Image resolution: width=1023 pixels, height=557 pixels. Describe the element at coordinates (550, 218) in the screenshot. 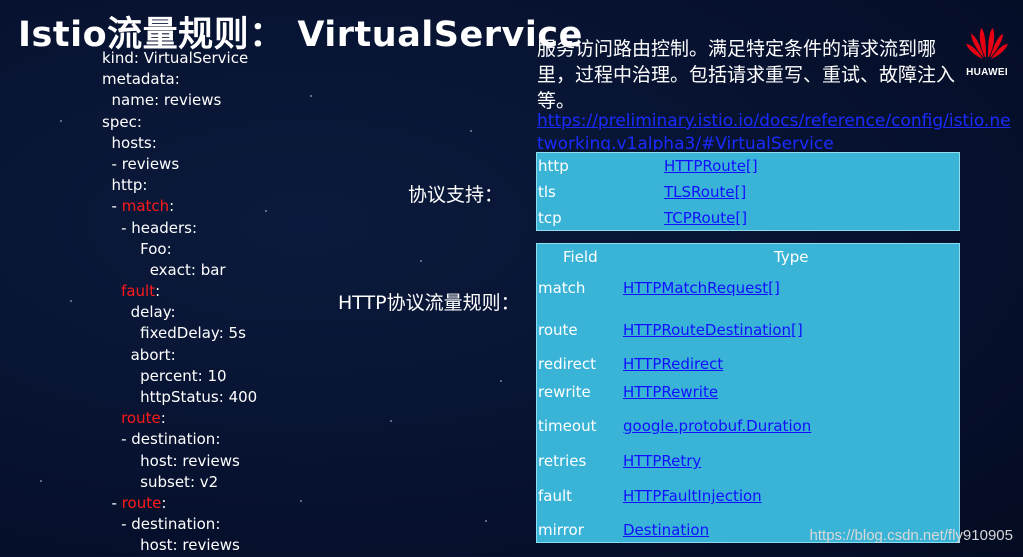

I see `protocol-name: tcp` at that location.